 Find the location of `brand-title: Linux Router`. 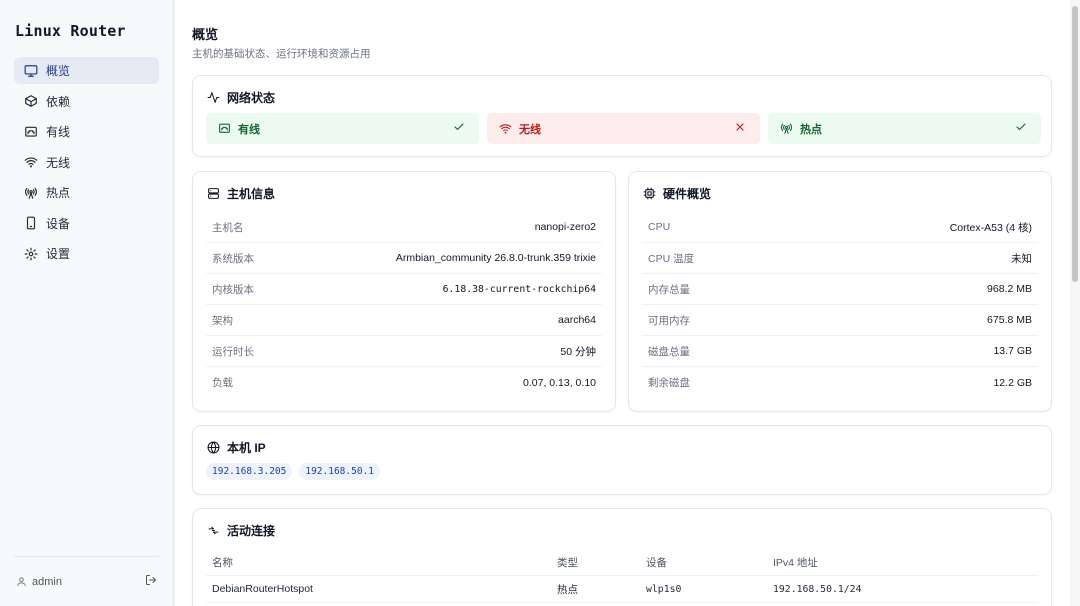

brand-title: Linux Router is located at coordinates (70, 31).